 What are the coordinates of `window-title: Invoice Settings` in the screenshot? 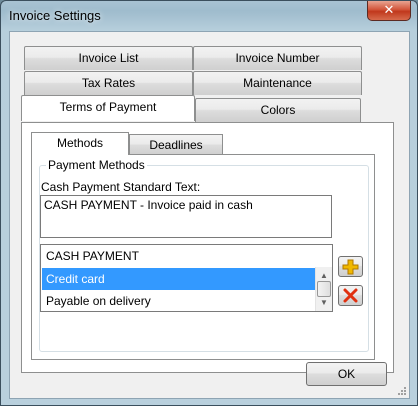 It's located at (55, 15).